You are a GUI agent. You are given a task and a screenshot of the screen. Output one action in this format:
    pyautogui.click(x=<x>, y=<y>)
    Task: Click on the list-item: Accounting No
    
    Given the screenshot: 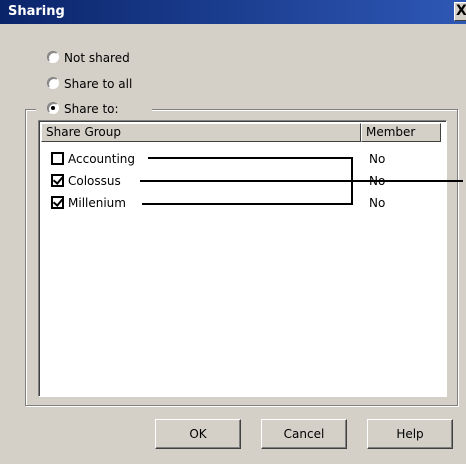 What is the action you would take?
    pyautogui.click(x=242, y=159)
    